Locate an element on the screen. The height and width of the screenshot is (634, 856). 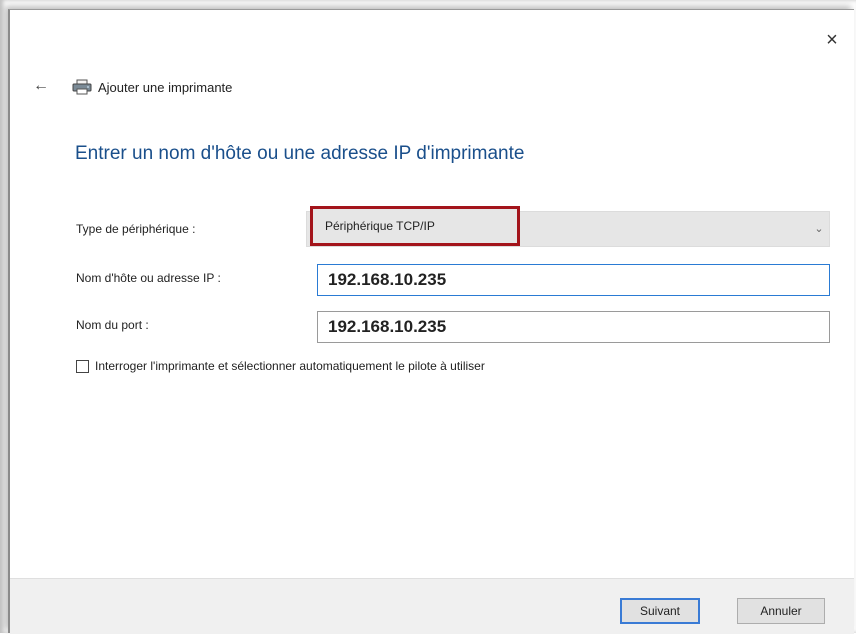
wizard-title: Ajouter une imprimante is located at coordinates (152, 87).